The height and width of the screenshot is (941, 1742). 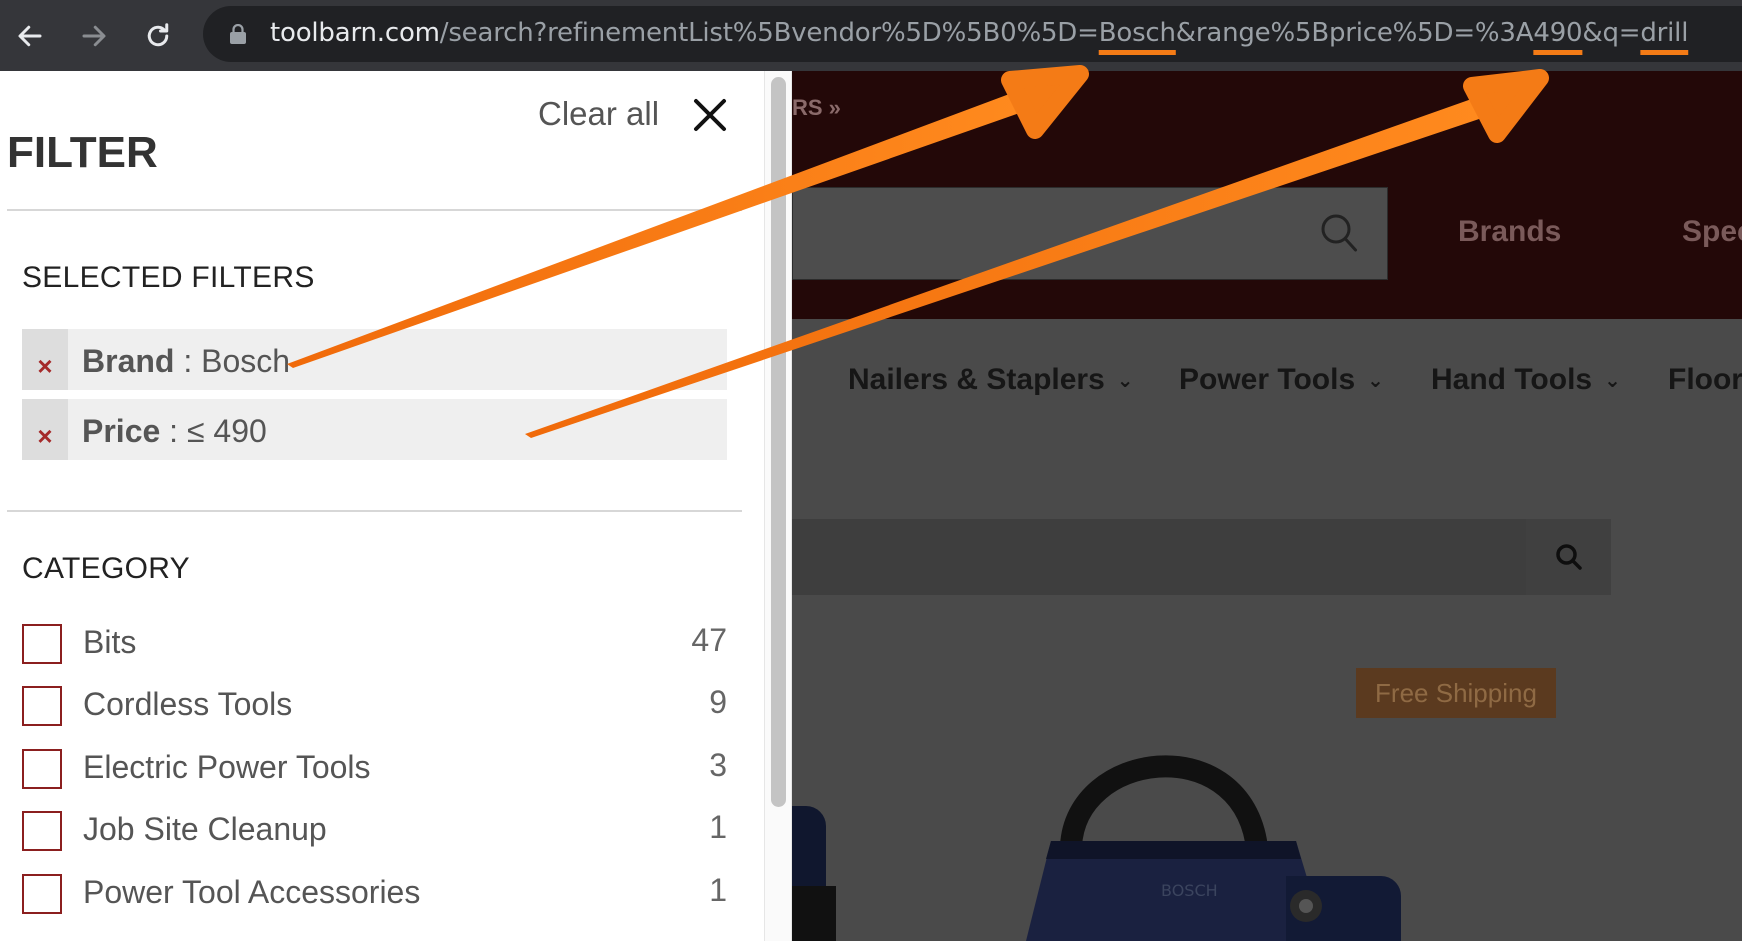 I want to click on arrow-right-icon, so click(x=94, y=36).